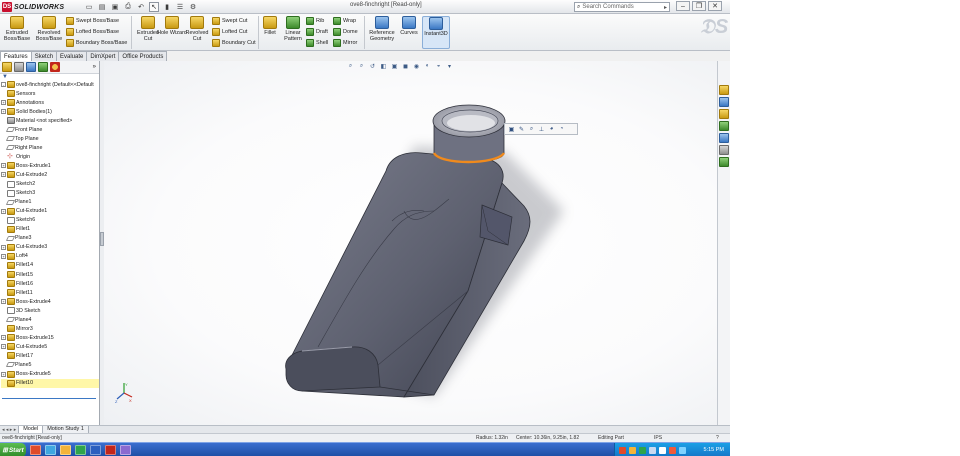 The width and height of the screenshot is (960, 456). What do you see at coordinates (49, 398) in the screenshot?
I see `rollback-bar` at bounding box center [49, 398].